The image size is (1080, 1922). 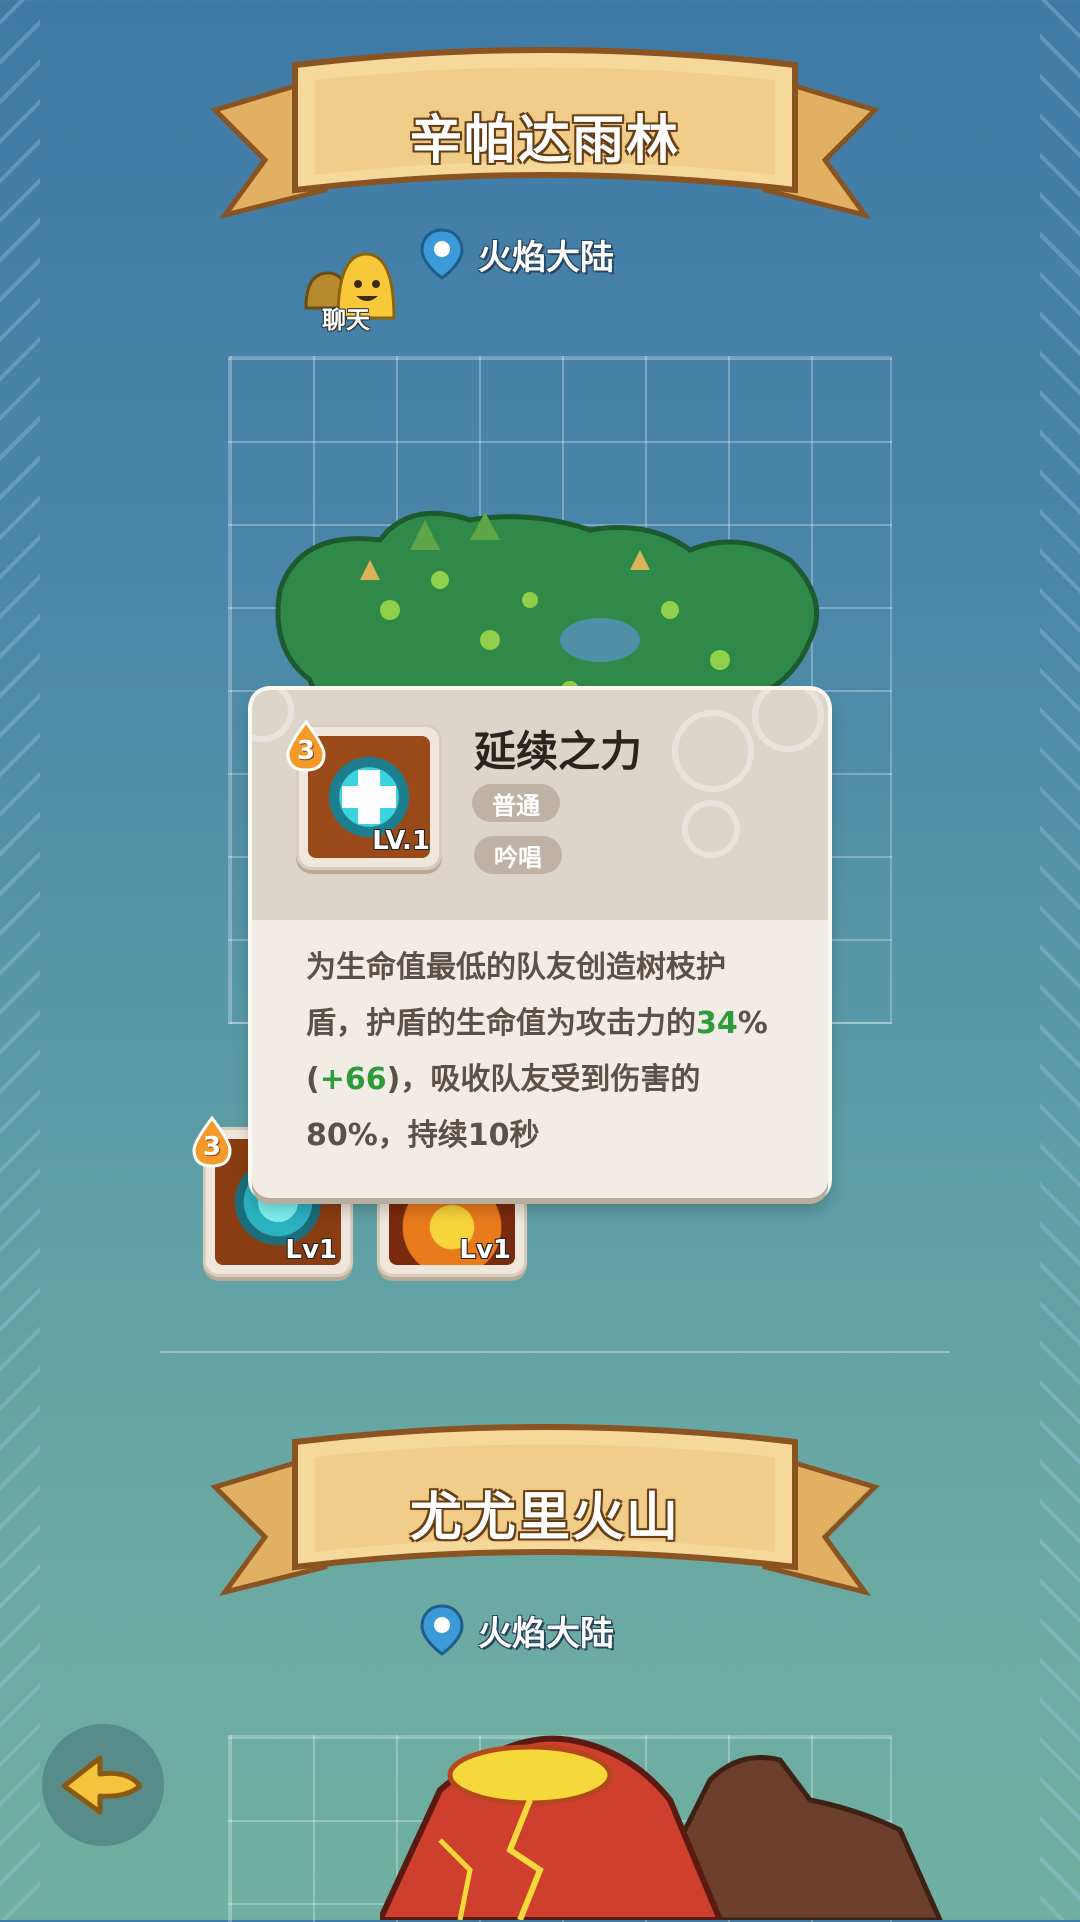 What do you see at coordinates (680, 1820) in the screenshot?
I see `volcano-island-map` at bounding box center [680, 1820].